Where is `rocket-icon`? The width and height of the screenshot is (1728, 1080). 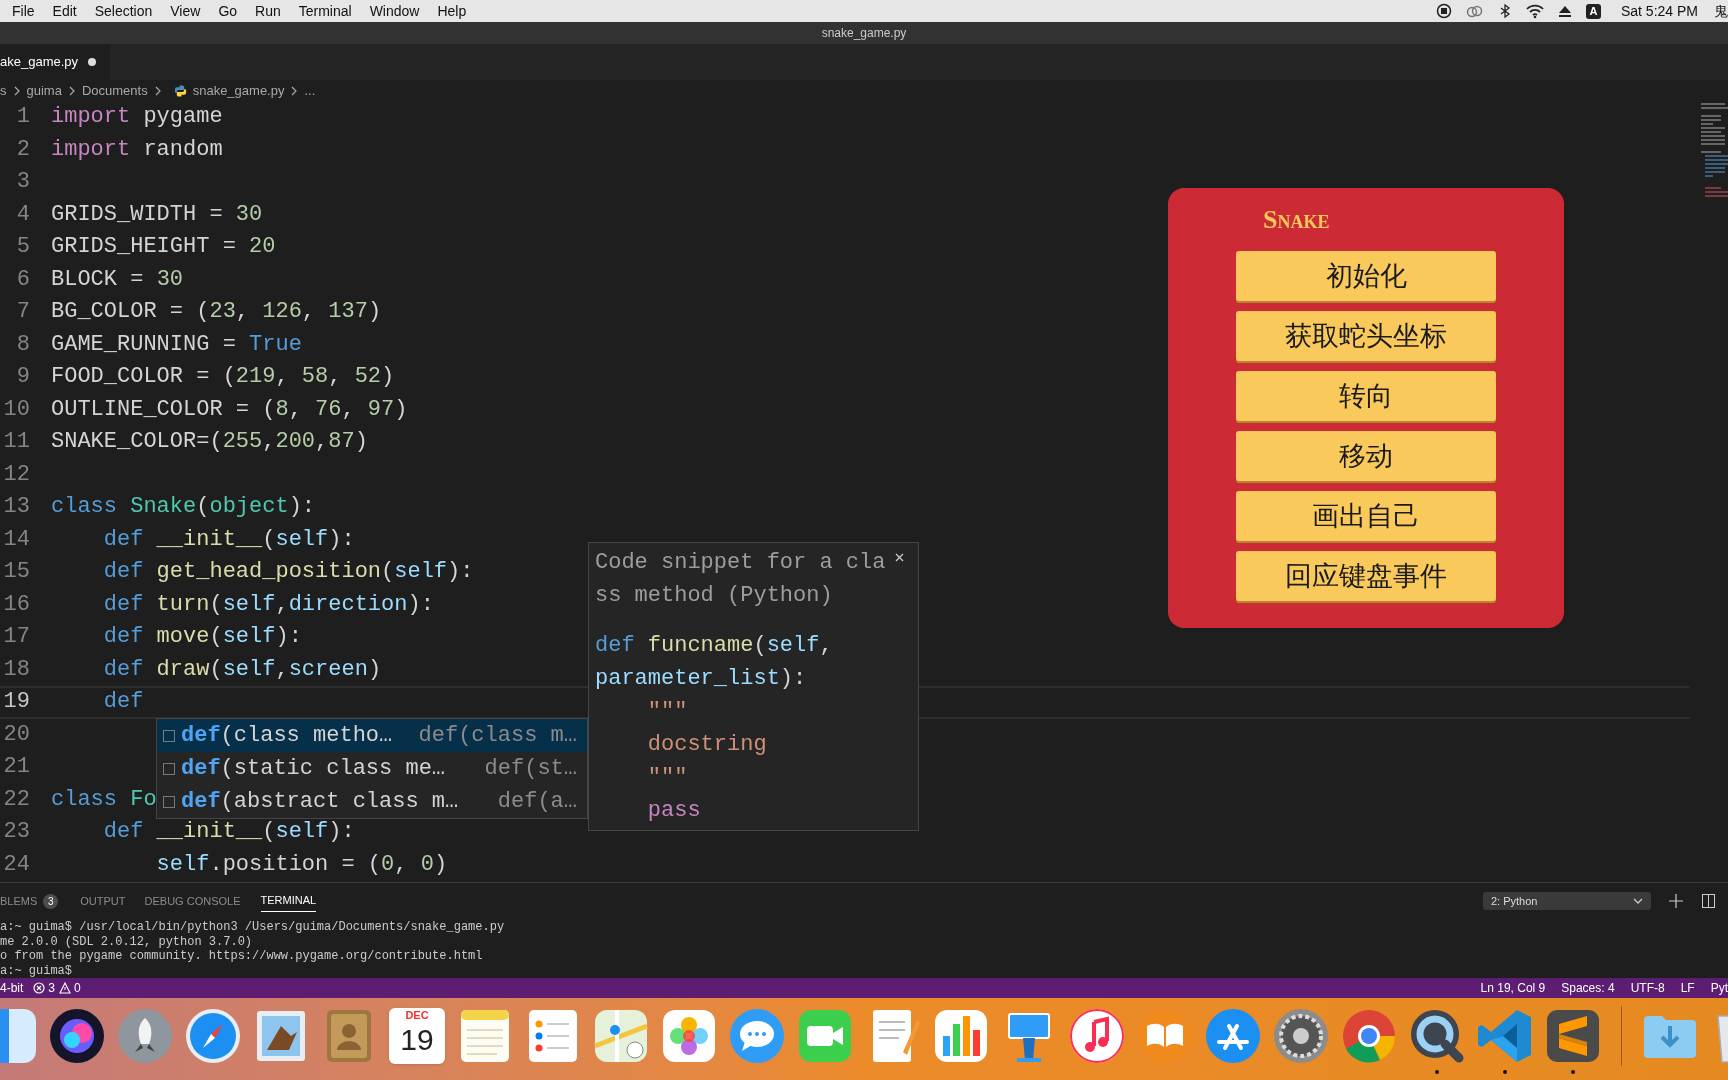 rocket-icon is located at coordinates (145, 1036).